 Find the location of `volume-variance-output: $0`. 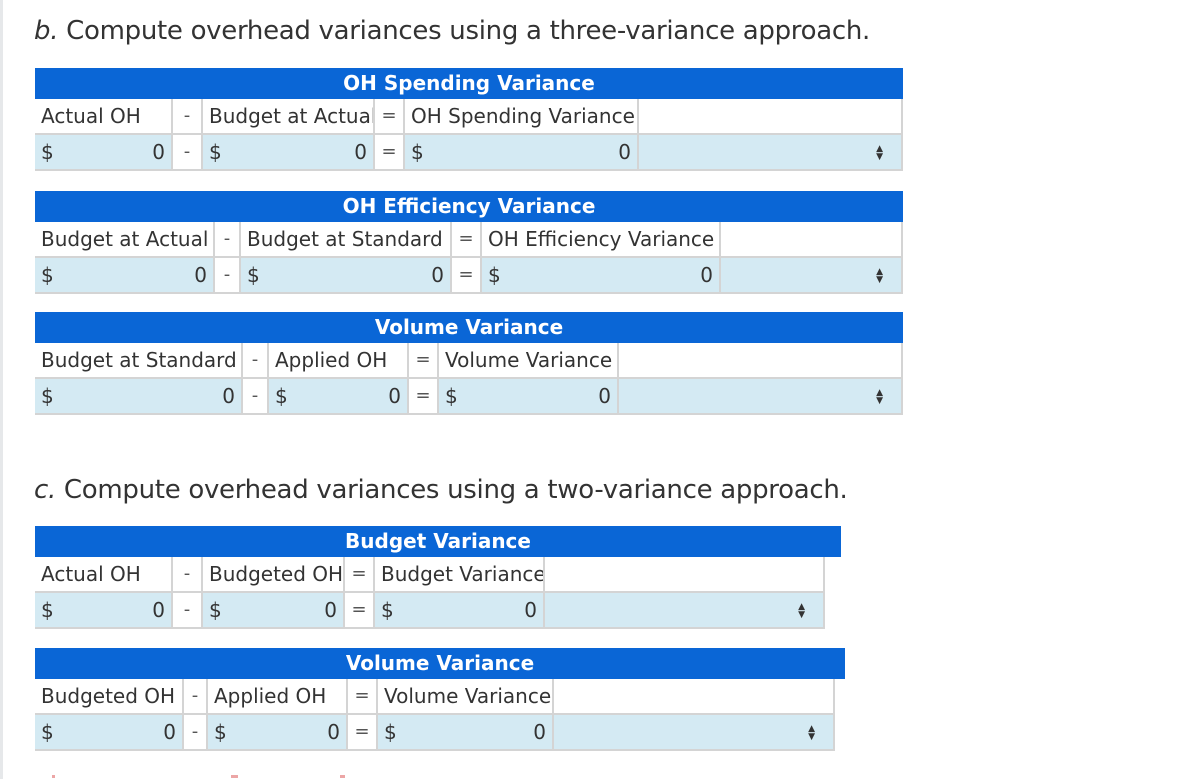

volume-variance-output: $0 is located at coordinates (466, 733).